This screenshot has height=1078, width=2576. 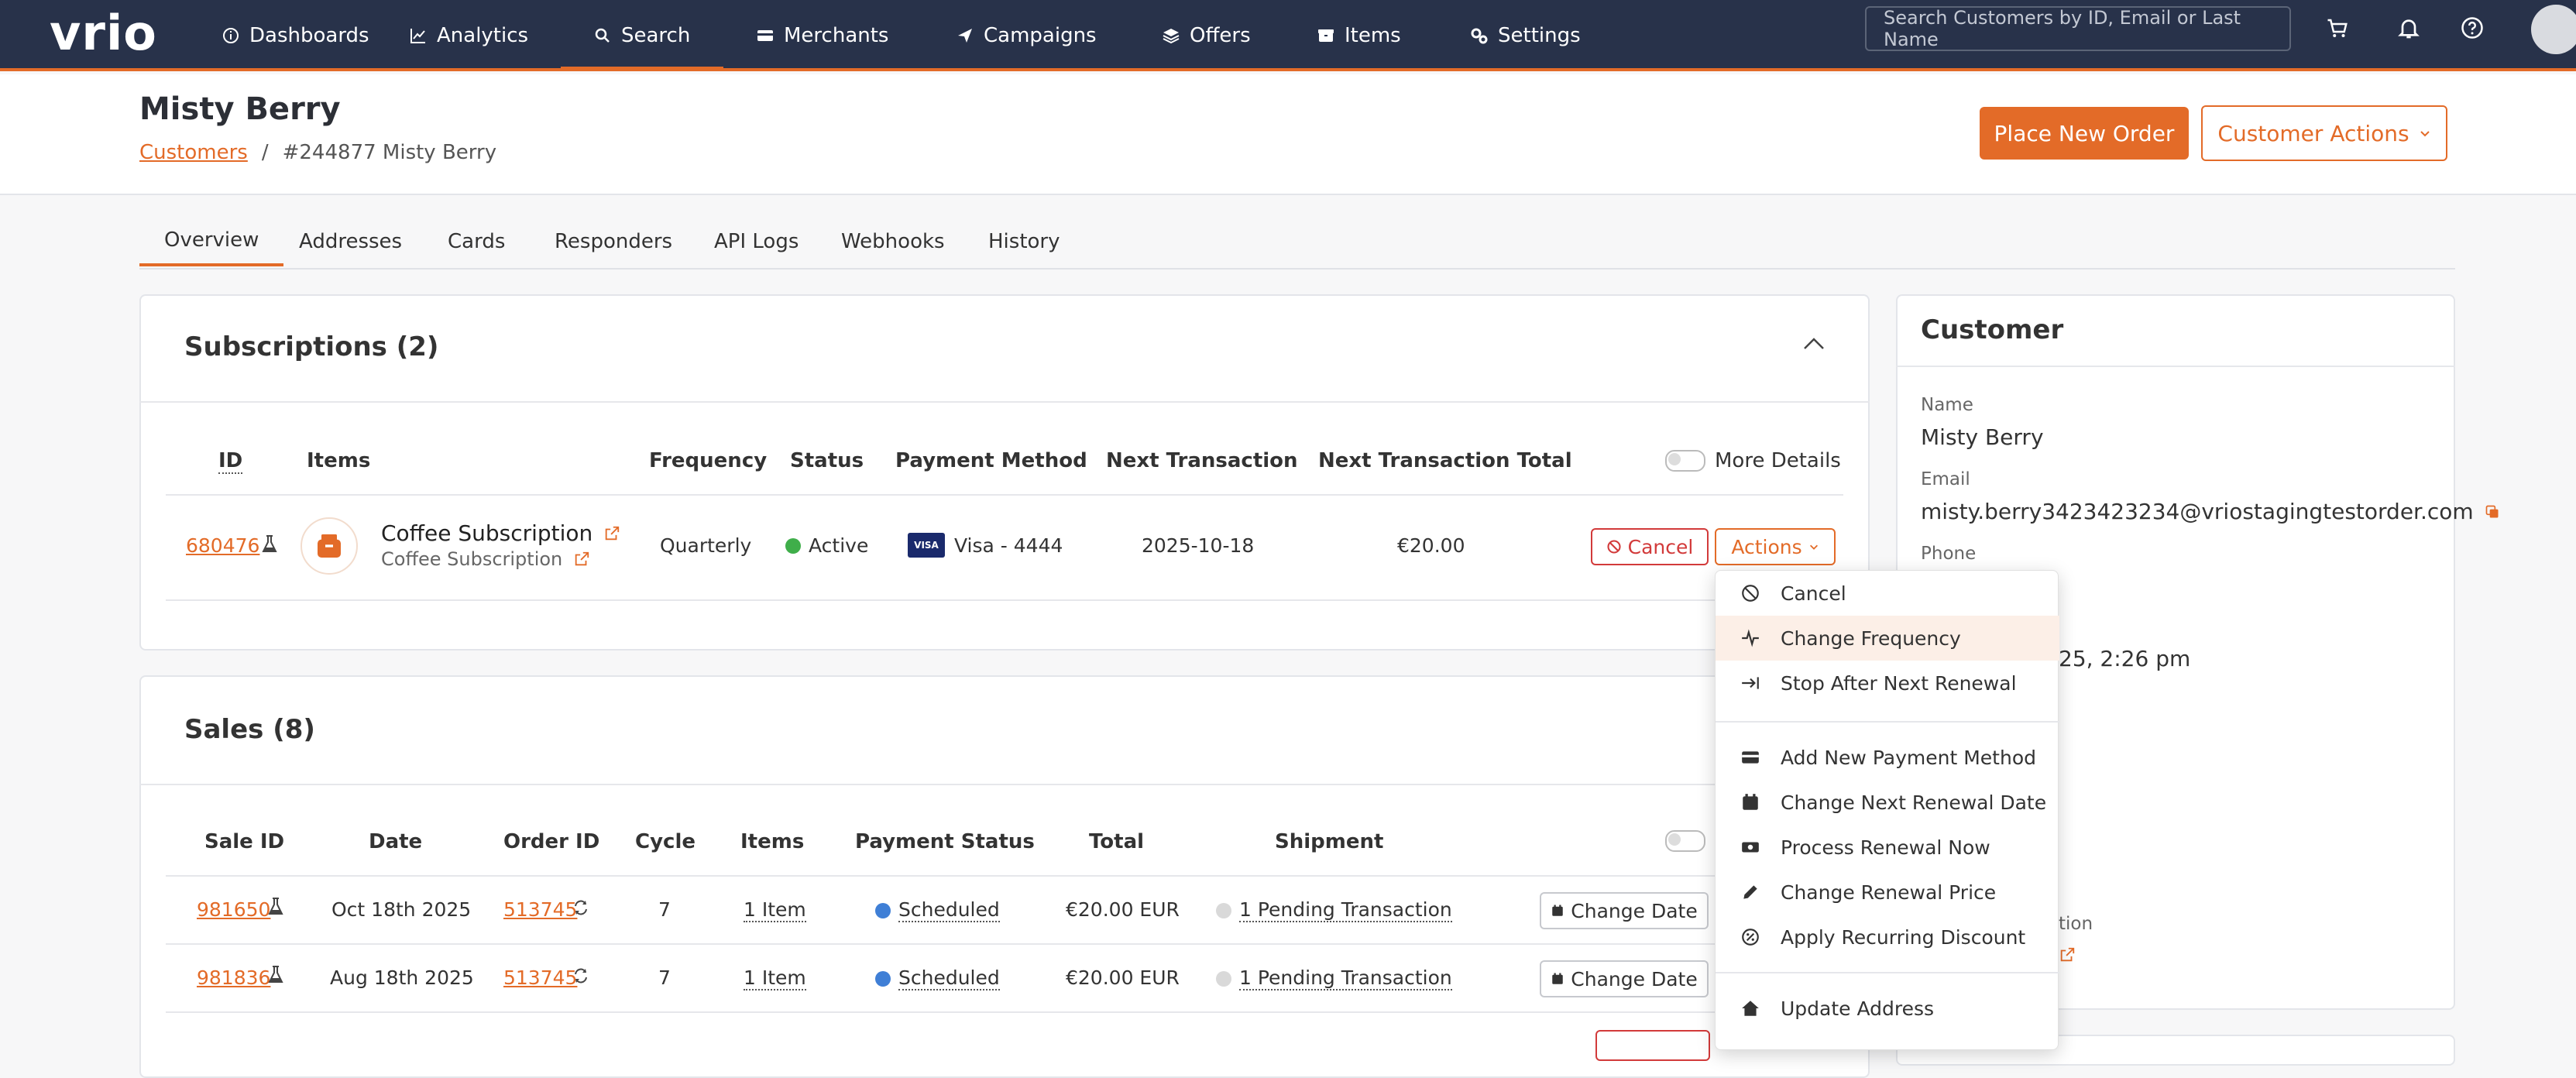 What do you see at coordinates (103, 33) in the screenshot?
I see `vrio-logo: vrio` at bounding box center [103, 33].